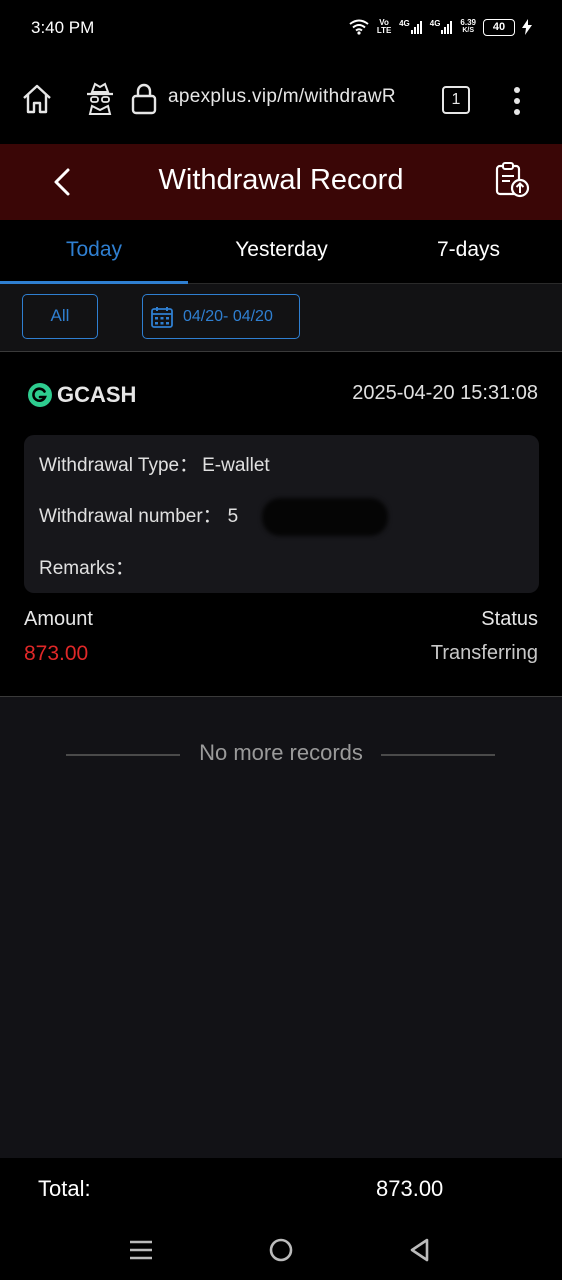 The image size is (562, 1280). I want to click on withdrawal-type-label: Withdrawal Type：, so click(119, 465).